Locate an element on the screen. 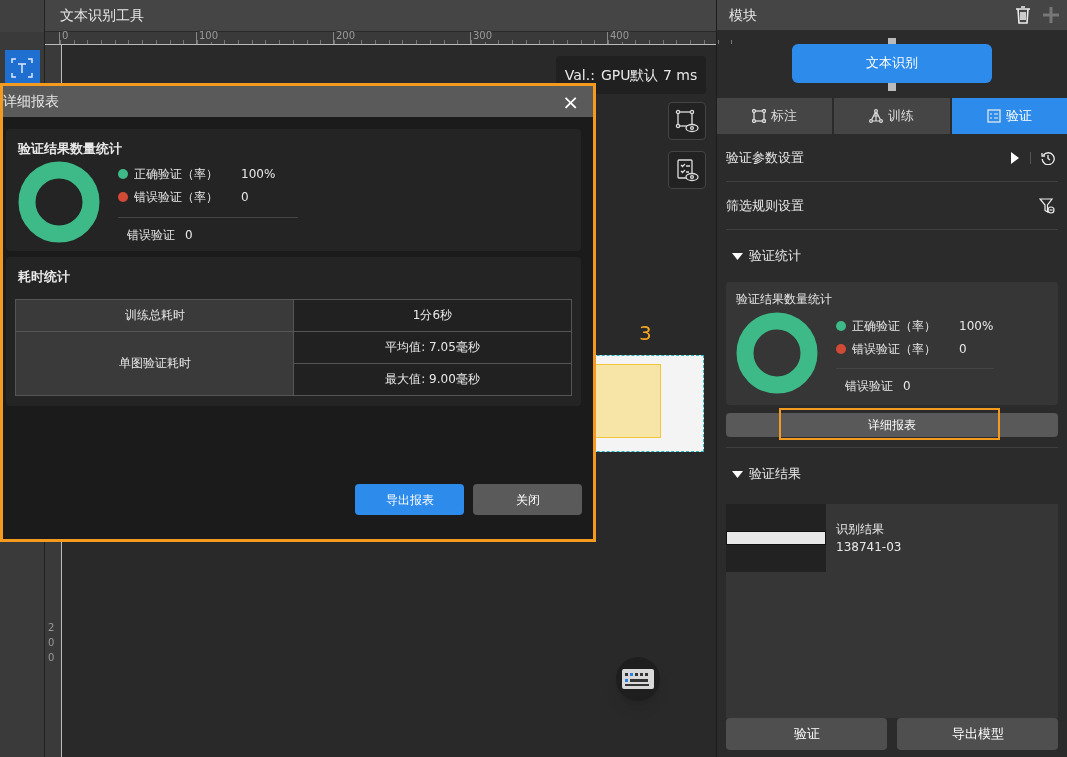 This screenshot has height=757, width=1067. dialog-title: 详细报表 is located at coordinates (31, 101).